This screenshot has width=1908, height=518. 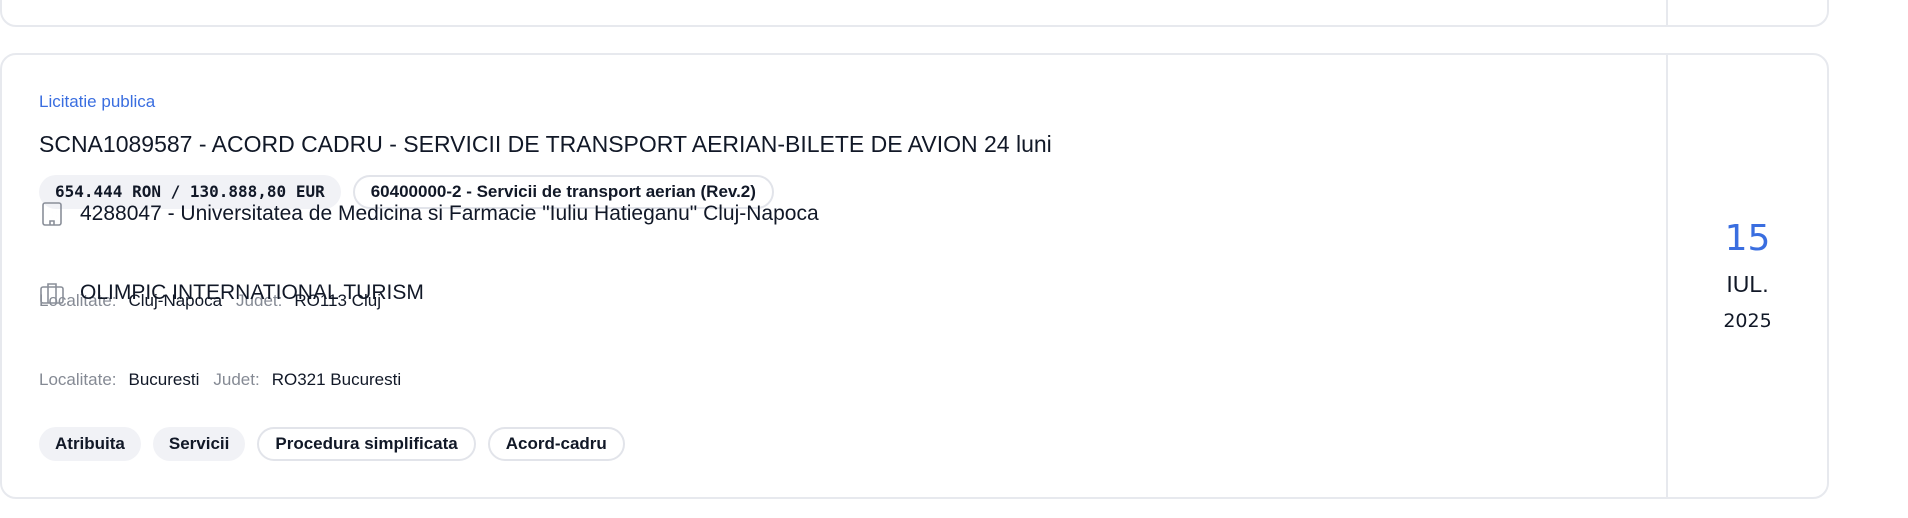 I want to click on briefcase-icon, so click(x=52, y=293).